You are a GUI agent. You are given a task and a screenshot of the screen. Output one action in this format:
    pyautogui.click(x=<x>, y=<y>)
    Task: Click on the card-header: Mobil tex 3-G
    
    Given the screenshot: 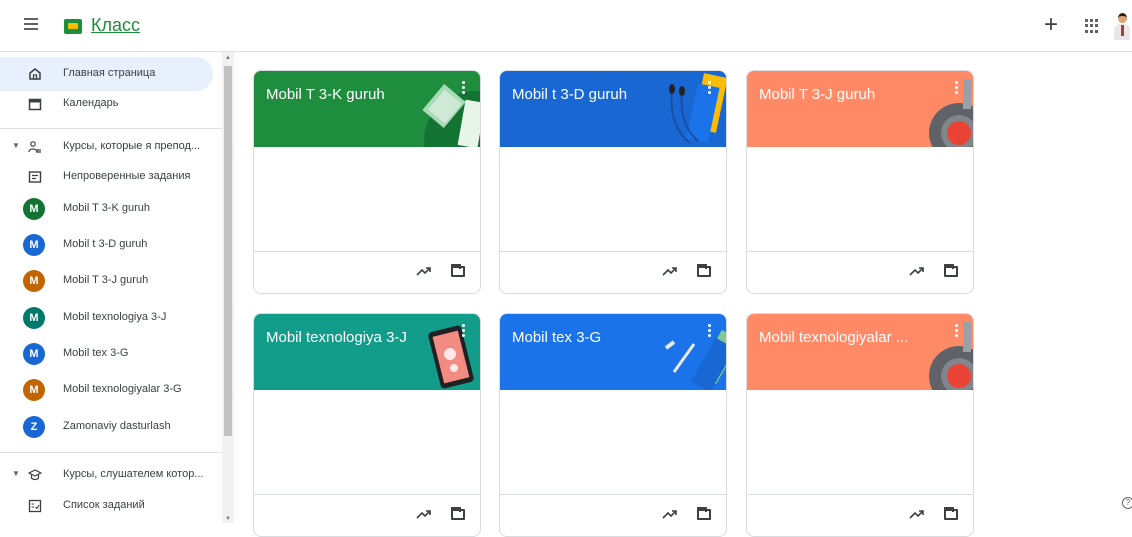 What is the action you would take?
    pyautogui.click(x=613, y=352)
    